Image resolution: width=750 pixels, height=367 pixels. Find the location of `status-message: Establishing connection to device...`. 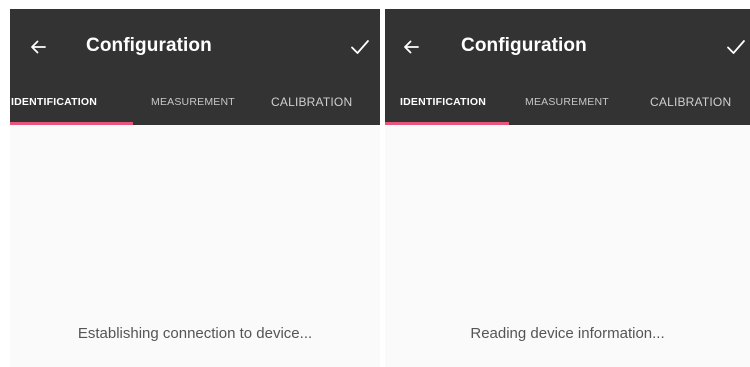

status-message: Establishing connection to device... is located at coordinates (195, 333).